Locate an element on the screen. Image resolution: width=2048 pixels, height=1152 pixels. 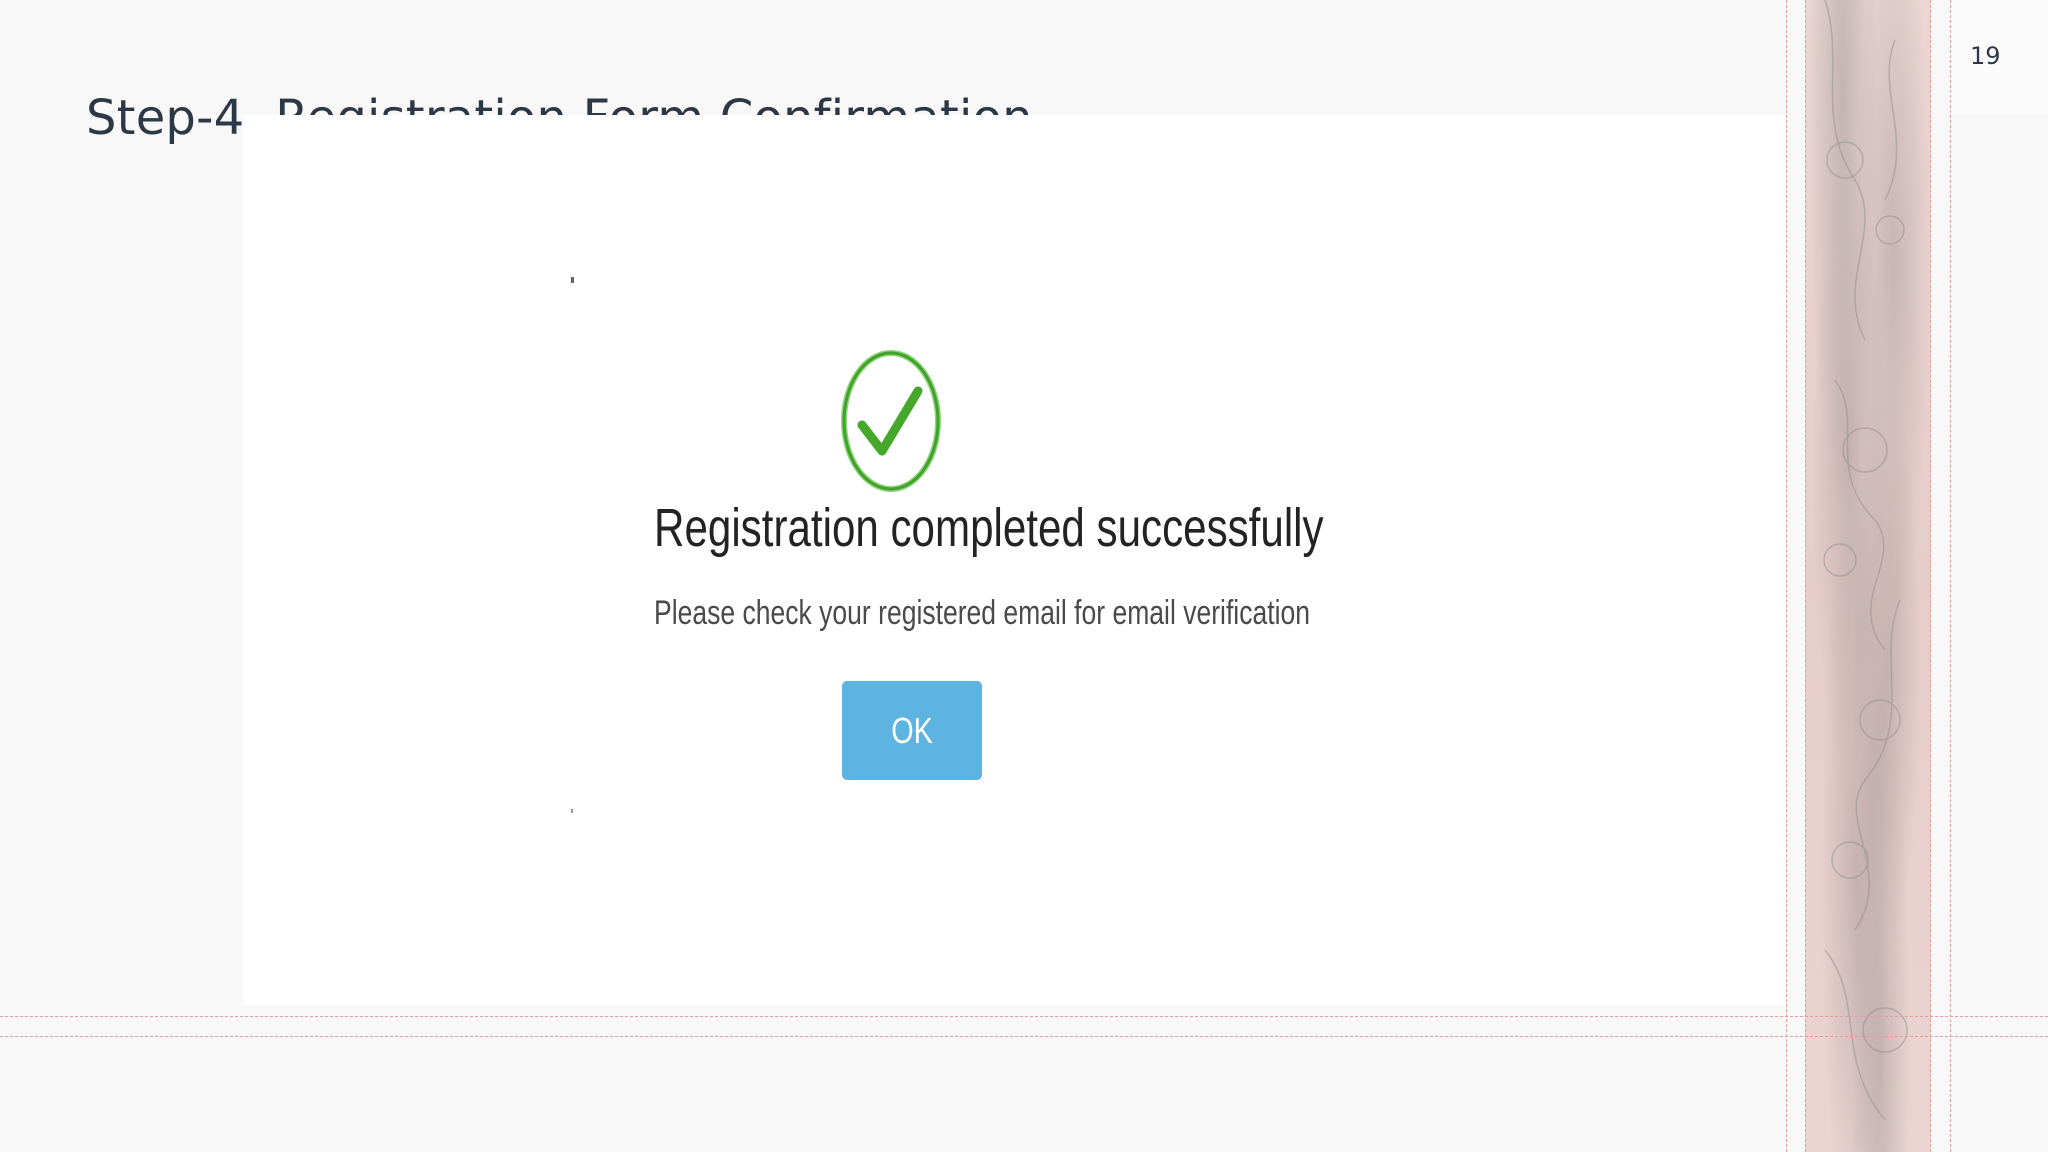
floral-decoration is located at coordinates (1868, 576).